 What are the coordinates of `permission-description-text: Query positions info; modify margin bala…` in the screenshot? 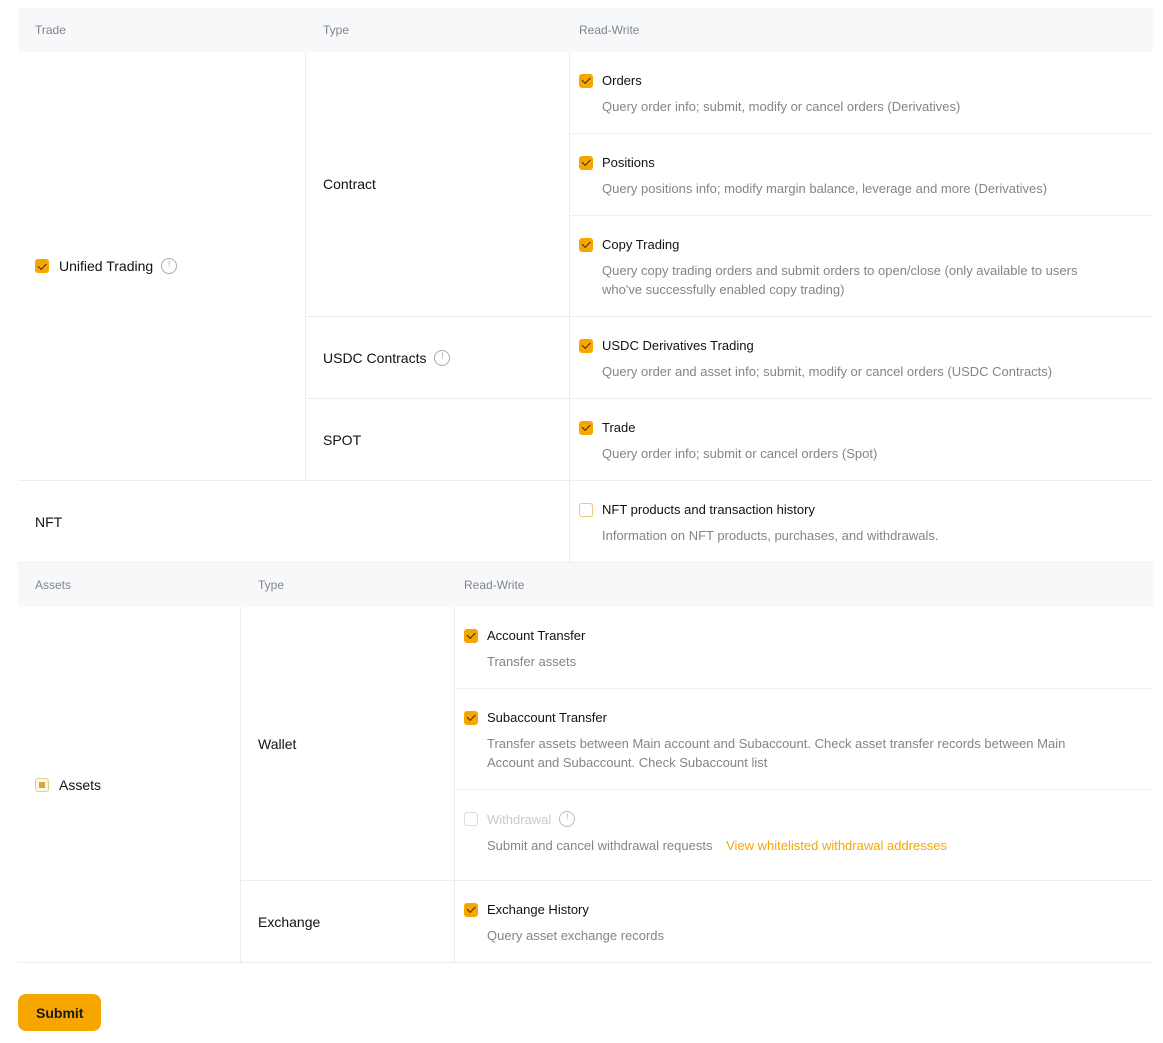 It's located at (825, 188).